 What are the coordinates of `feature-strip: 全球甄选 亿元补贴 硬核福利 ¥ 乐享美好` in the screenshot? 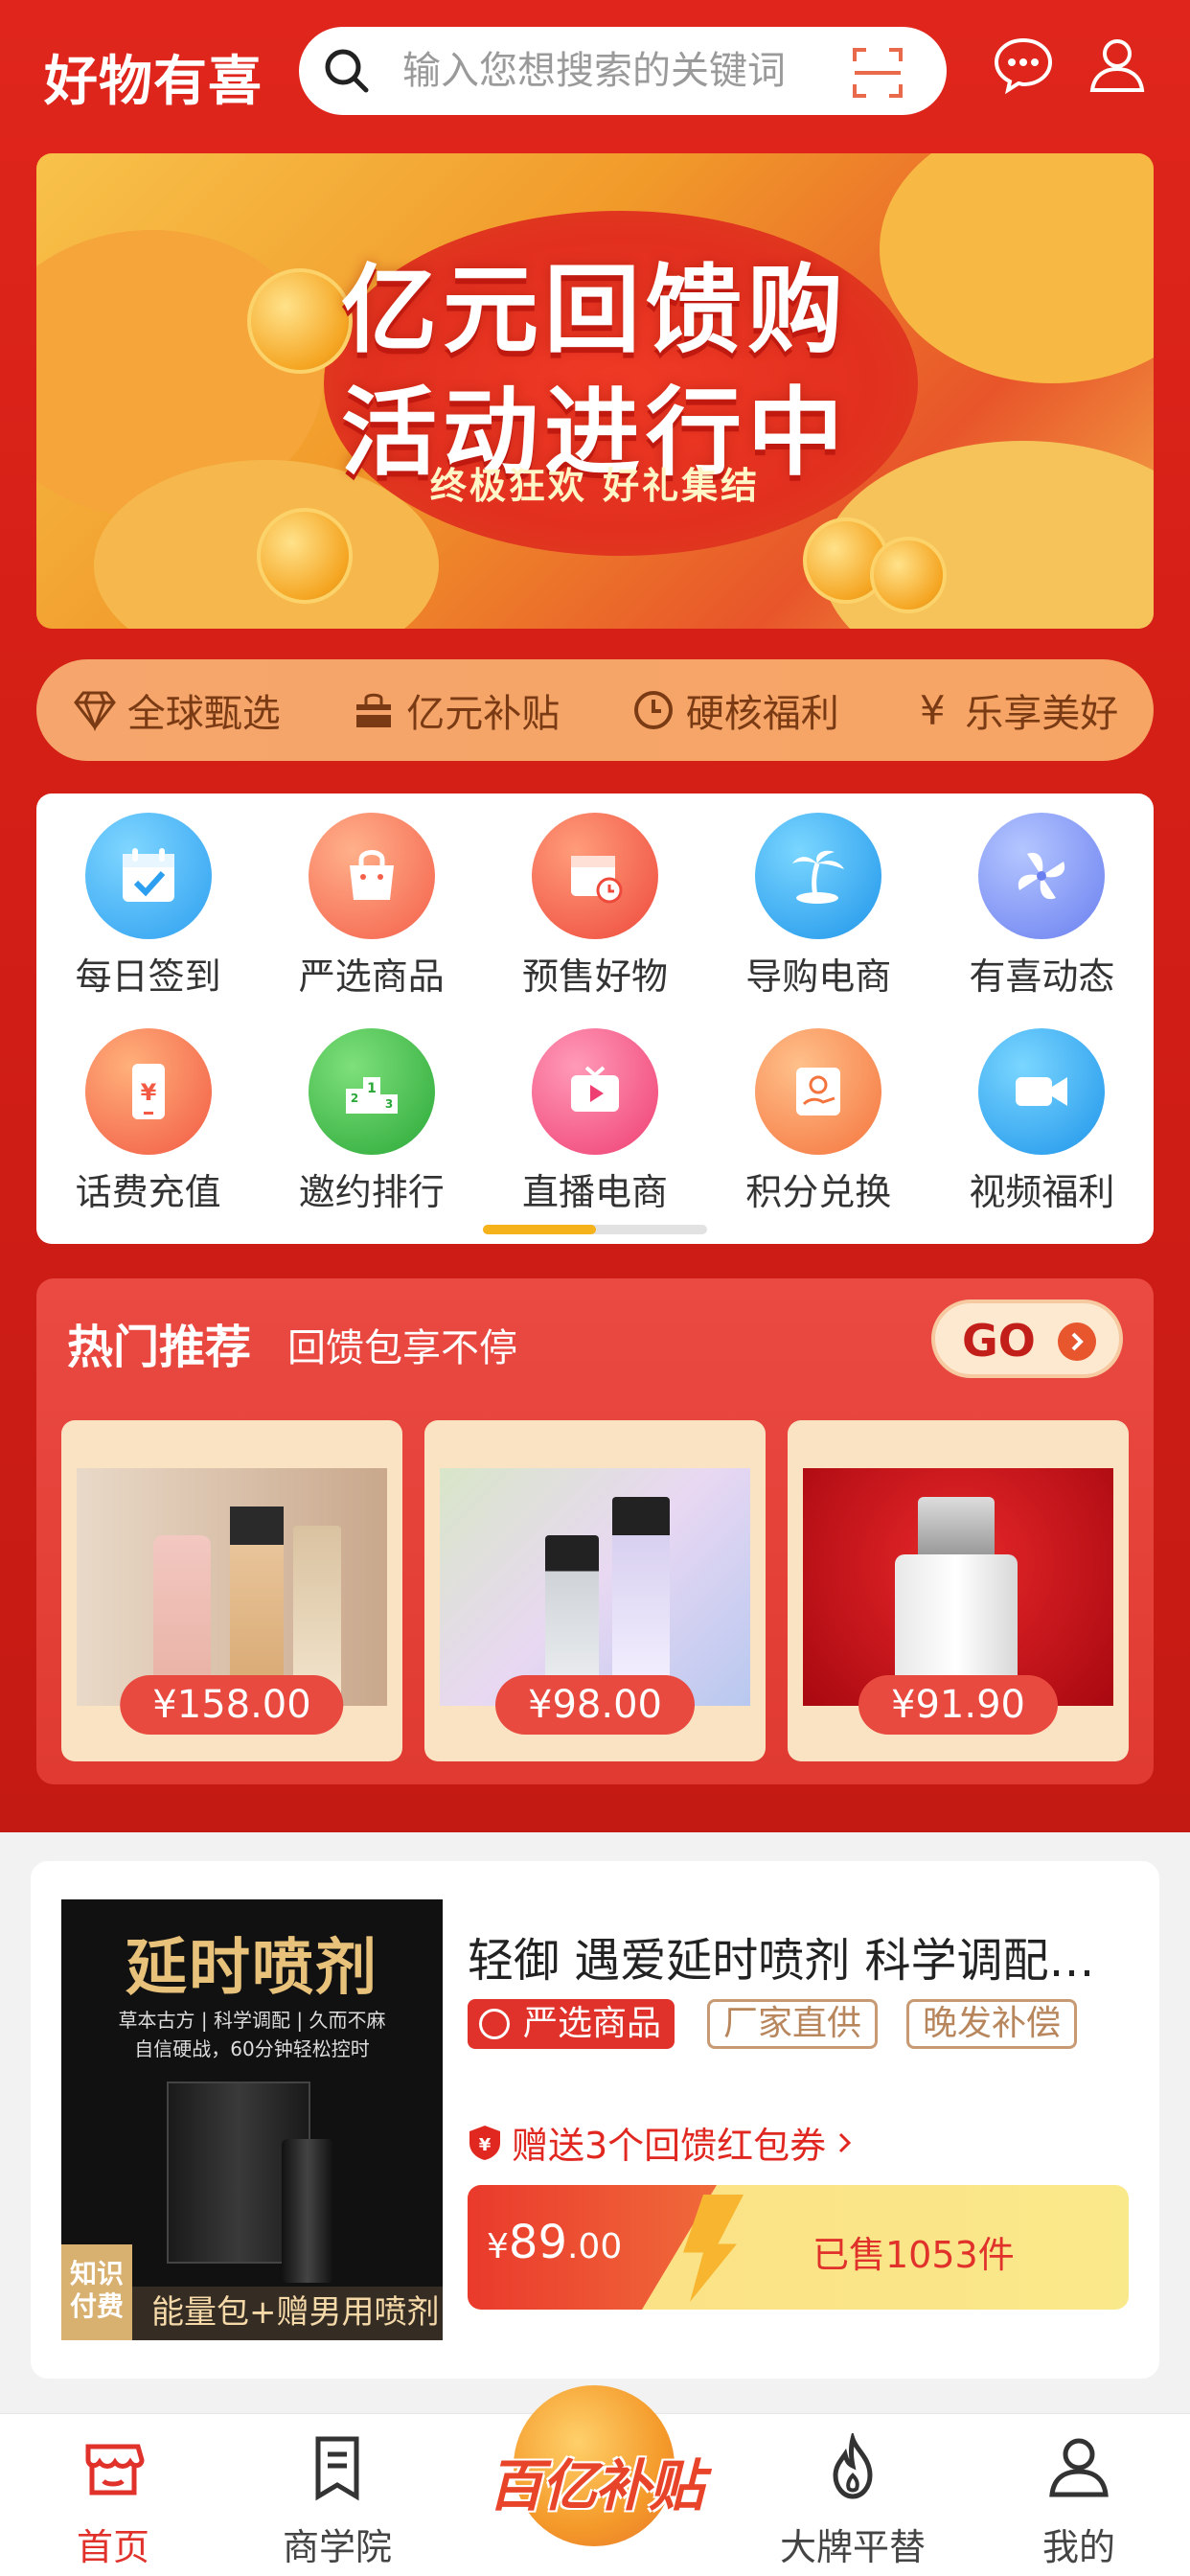 It's located at (595, 710).